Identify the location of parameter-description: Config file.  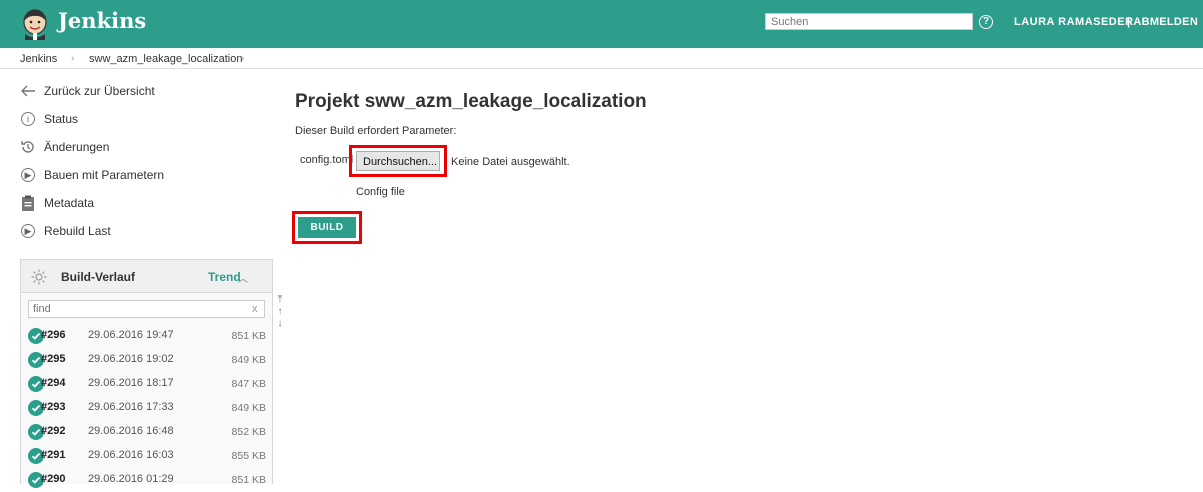
(380, 192).